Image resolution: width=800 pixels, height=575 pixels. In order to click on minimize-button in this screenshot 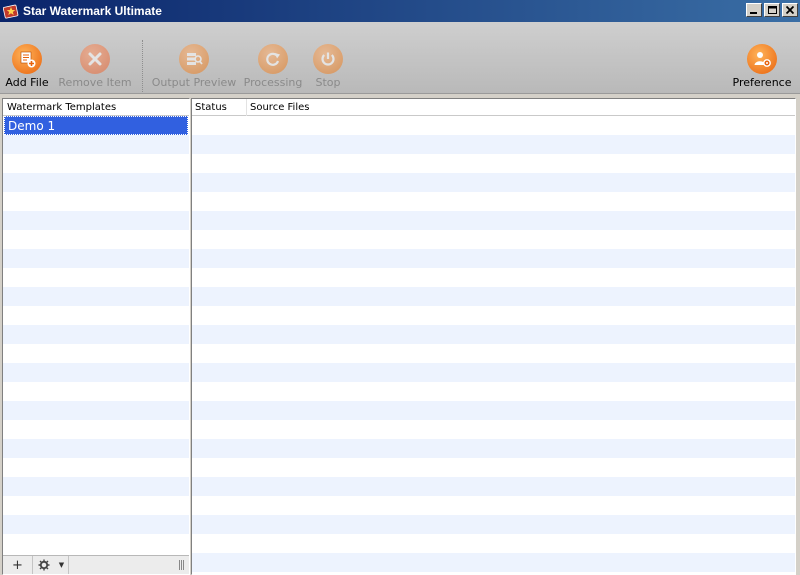, I will do `click(754, 10)`.